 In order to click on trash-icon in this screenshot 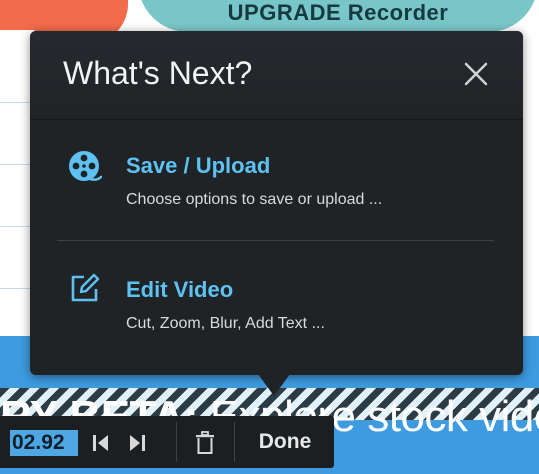, I will do `click(205, 442)`.